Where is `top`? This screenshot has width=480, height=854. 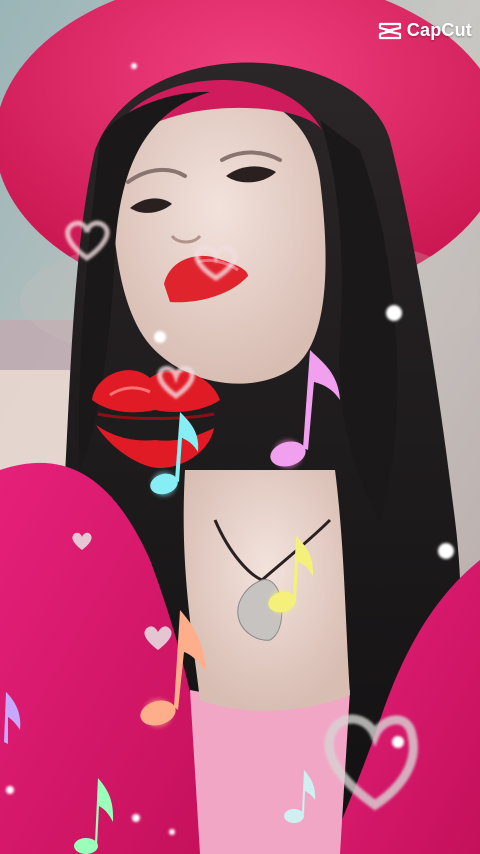
top is located at coordinates (270, 772).